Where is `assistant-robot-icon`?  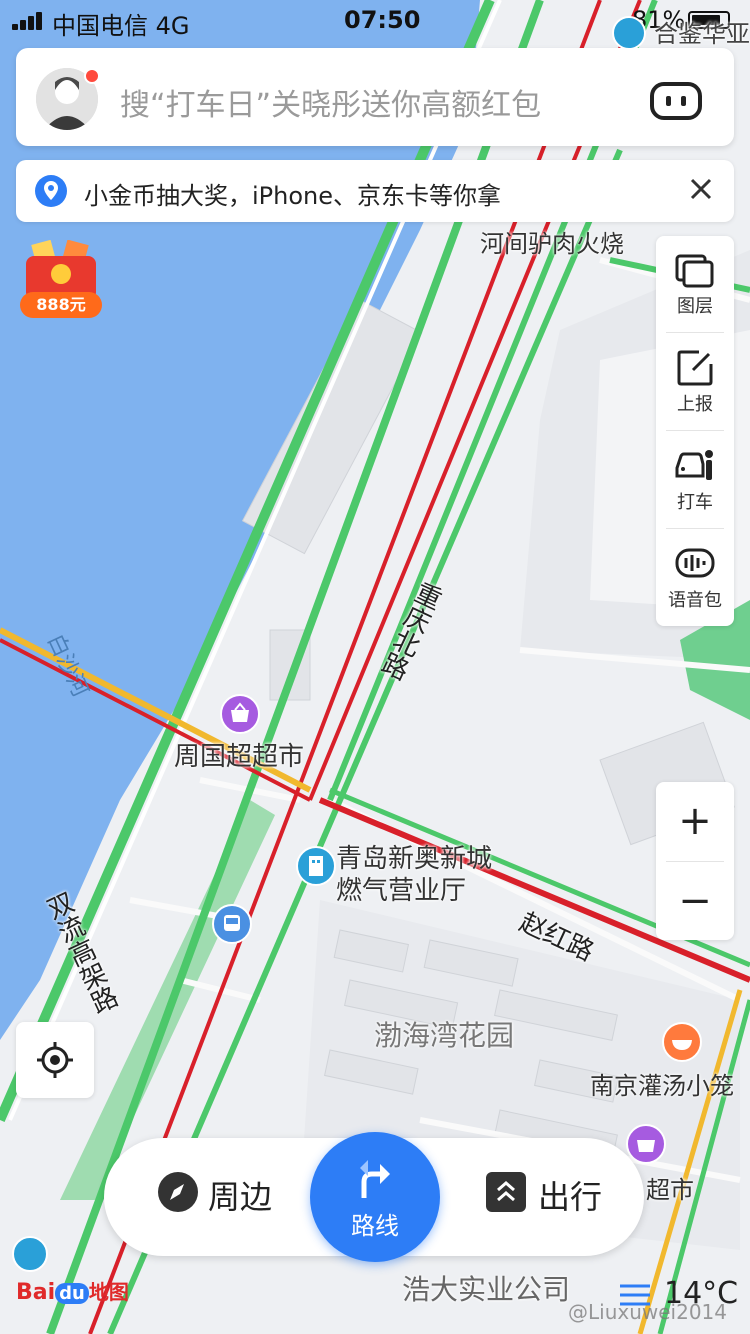 assistant-robot-icon is located at coordinates (676, 101).